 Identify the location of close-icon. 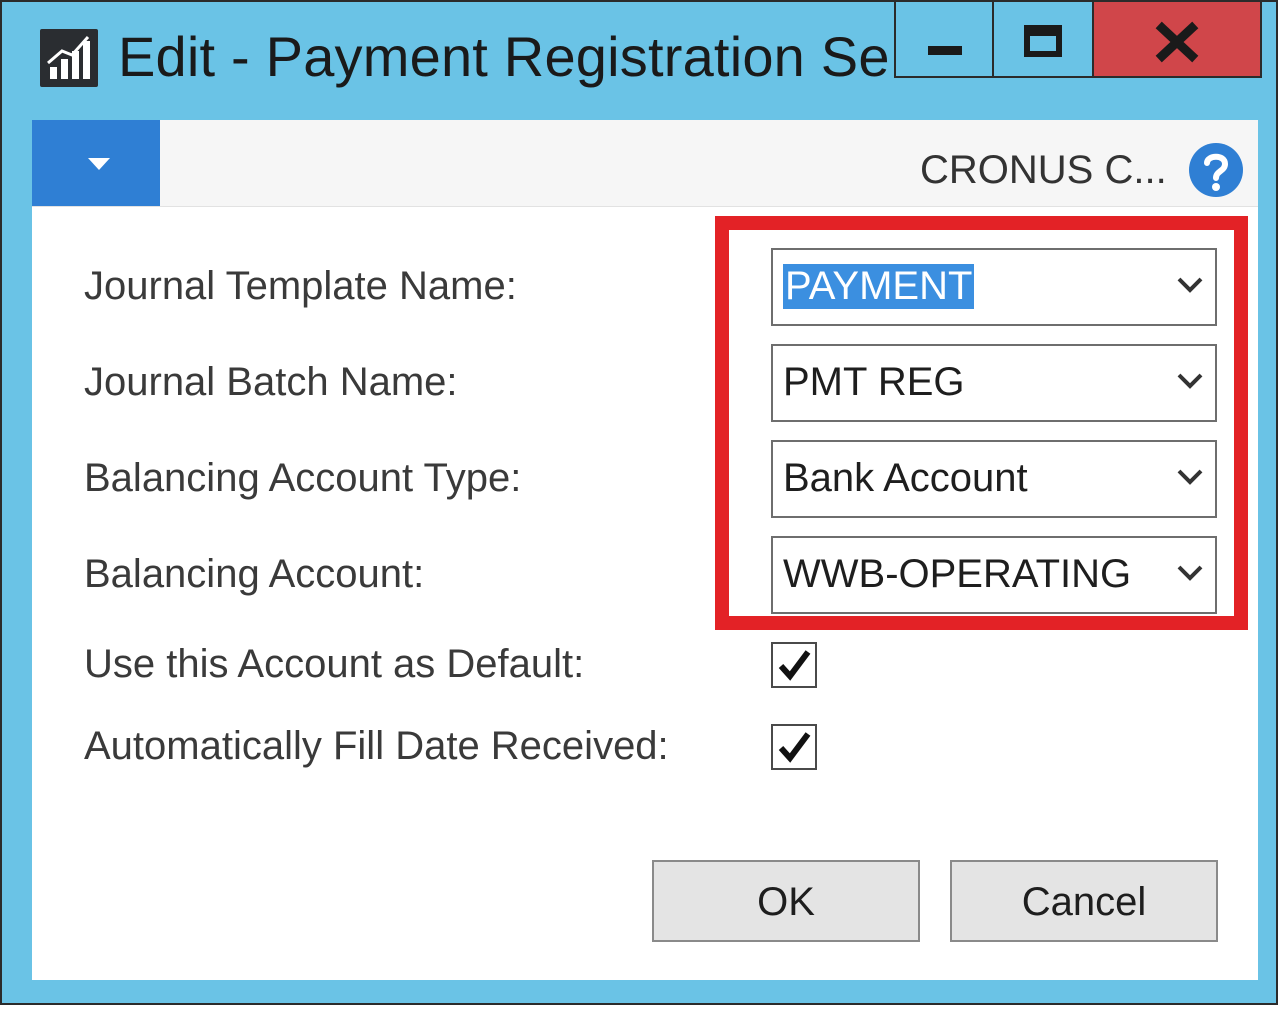
(1177, 42).